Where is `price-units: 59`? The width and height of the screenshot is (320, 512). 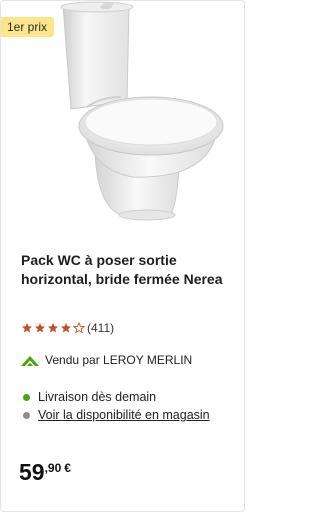 price-units: 59 is located at coordinates (32, 472).